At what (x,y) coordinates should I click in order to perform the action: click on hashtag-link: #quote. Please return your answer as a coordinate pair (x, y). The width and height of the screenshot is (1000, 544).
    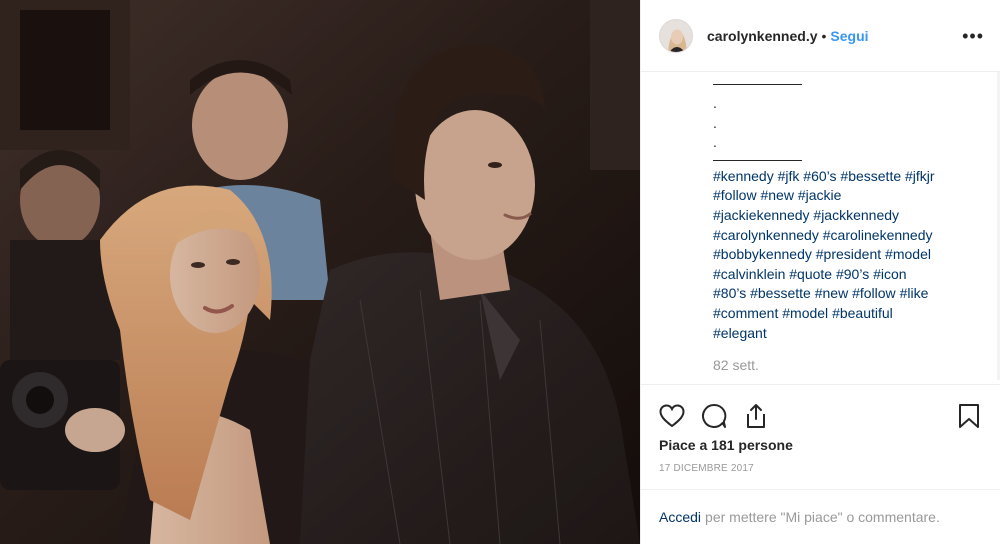
    Looking at the image, I should click on (810, 274).